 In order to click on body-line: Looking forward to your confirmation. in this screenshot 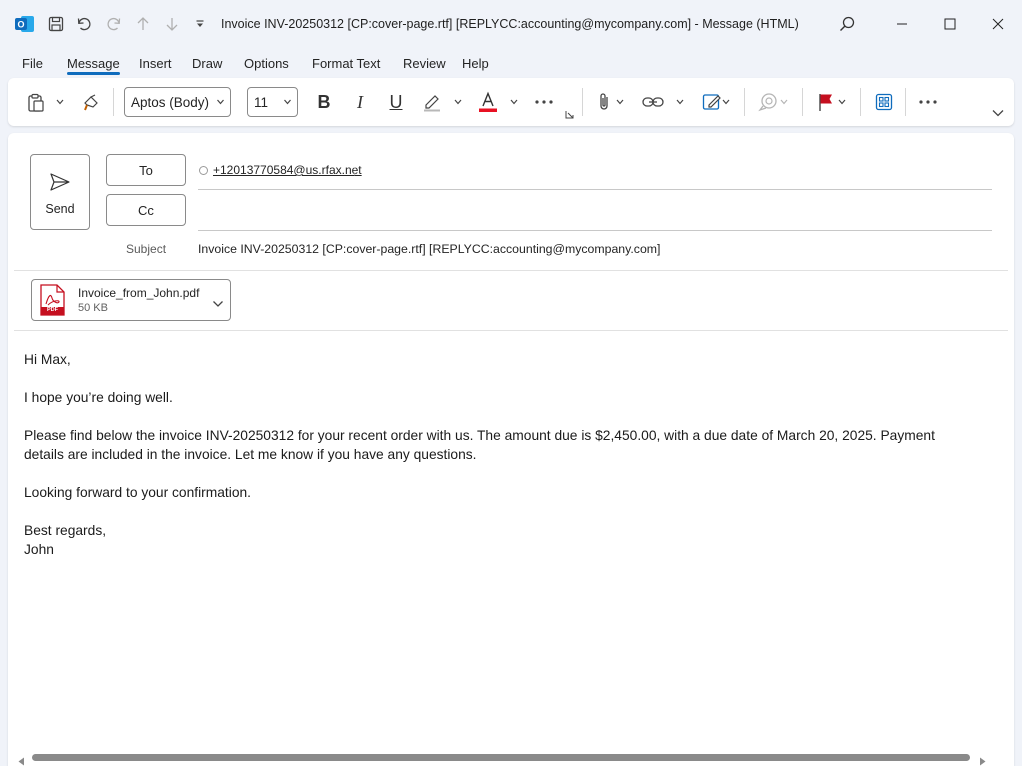, I will do `click(137, 492)`.